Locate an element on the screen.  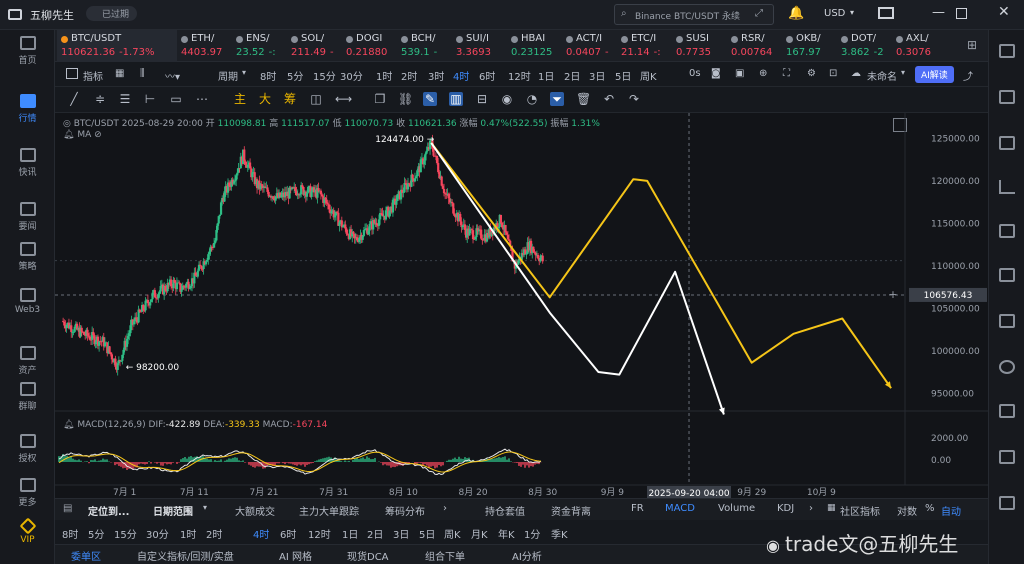
bottom-interval-8: 12时 is located at coordinates (319, 533).